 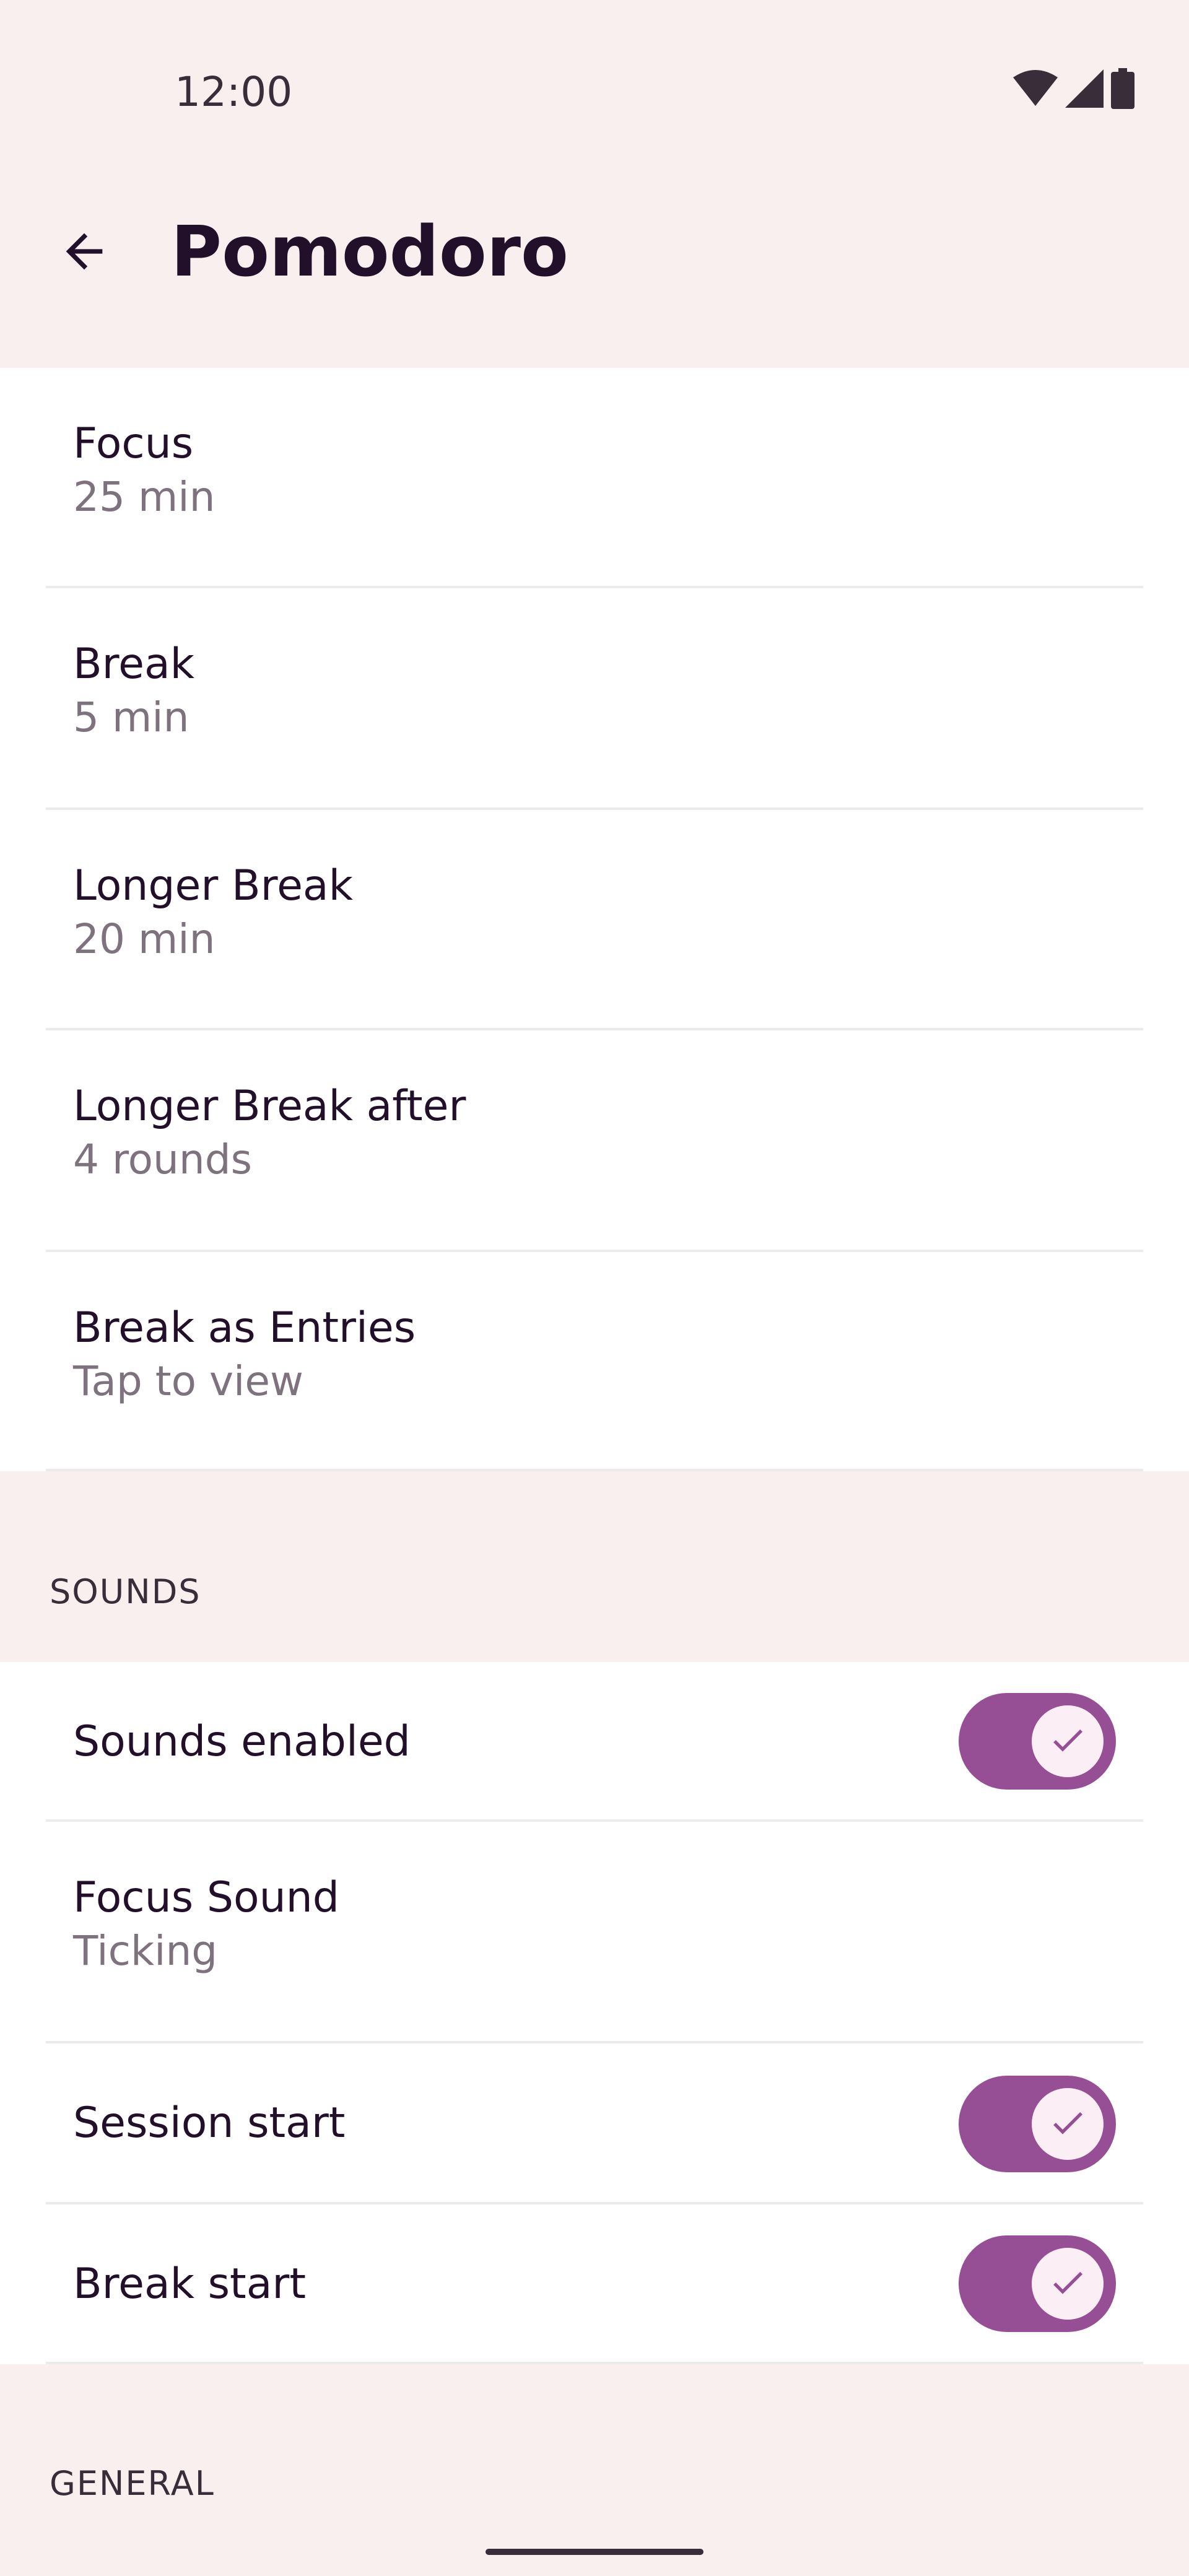 I want to click on setting-value: 5 min, so click(x=131, y=717).